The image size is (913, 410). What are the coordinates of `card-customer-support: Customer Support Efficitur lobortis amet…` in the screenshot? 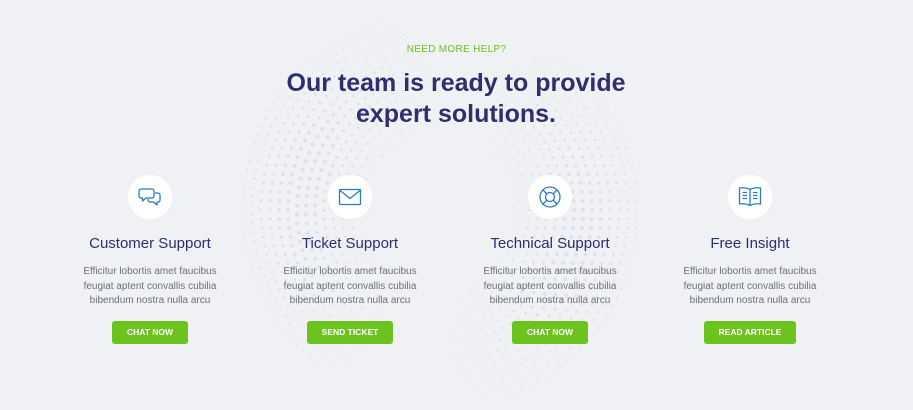 It's located at (150, 259).